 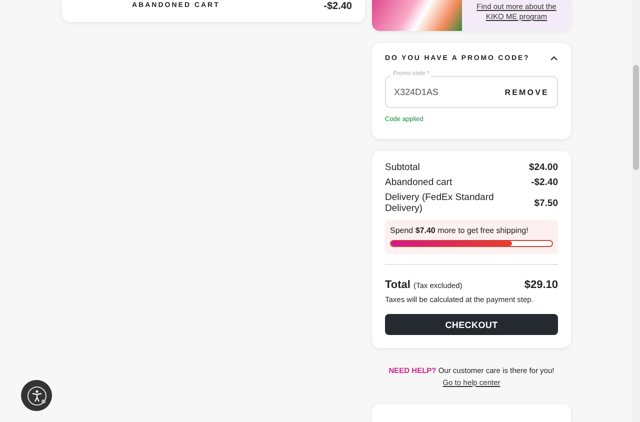 I want to click on total-label: Total, so click(x=397, y=285).